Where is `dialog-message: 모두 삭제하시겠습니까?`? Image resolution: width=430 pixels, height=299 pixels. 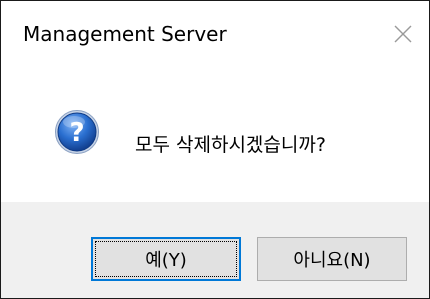 dialog-message: 모두 삭제하시겠습니까? is located at coordinates (230, 145).